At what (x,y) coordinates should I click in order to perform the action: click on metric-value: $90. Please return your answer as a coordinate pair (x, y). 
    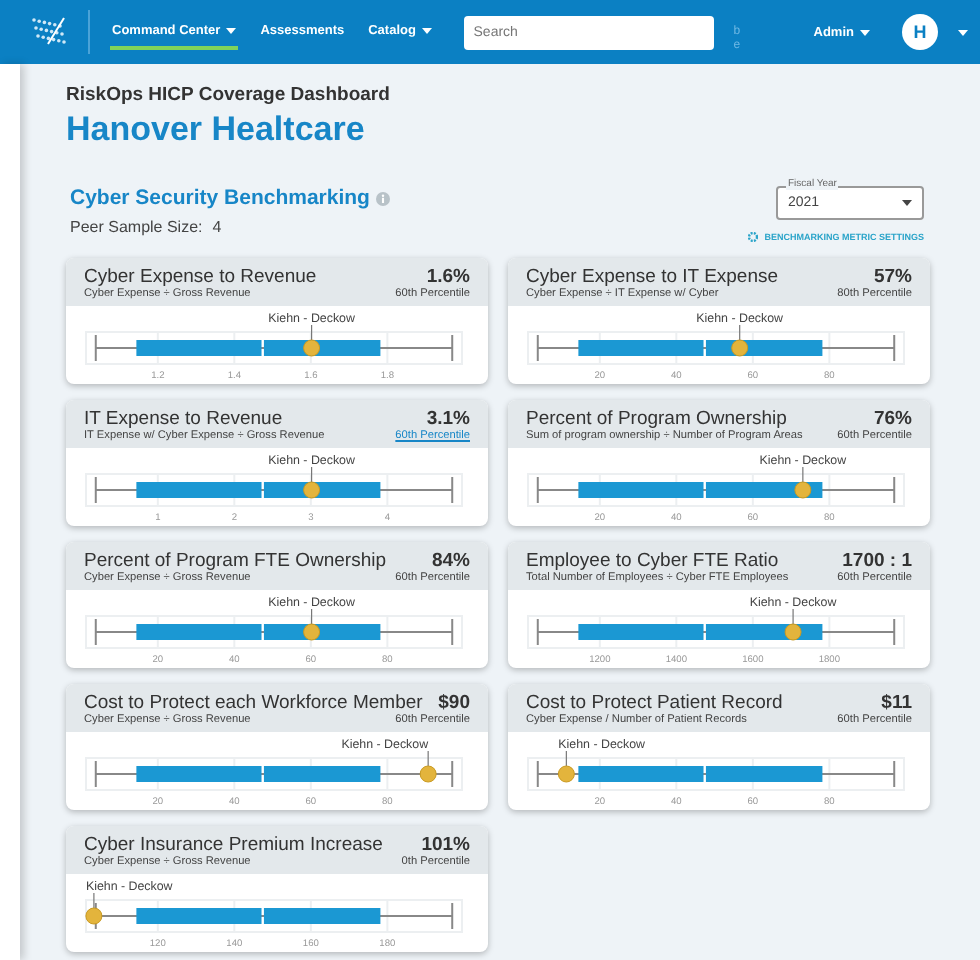
    Looking at the image, I should click on (454, 703).